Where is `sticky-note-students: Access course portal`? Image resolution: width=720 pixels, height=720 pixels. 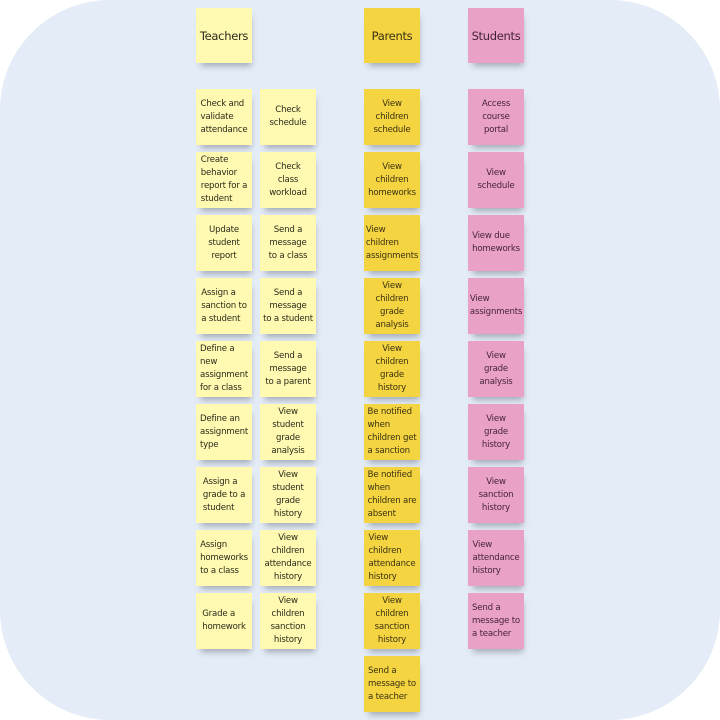
sticky-note-students: Access course portal is located at coordinates (496, 117).